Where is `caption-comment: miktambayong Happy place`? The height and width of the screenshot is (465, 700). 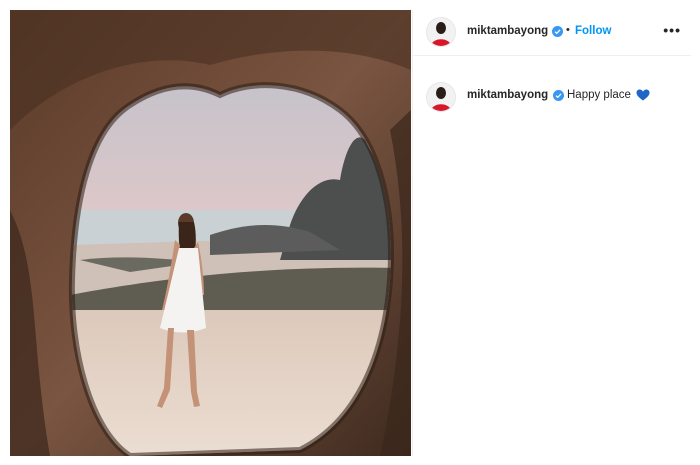
caption-comment: miktambayong Happy place is located at coordinates (552, 84).